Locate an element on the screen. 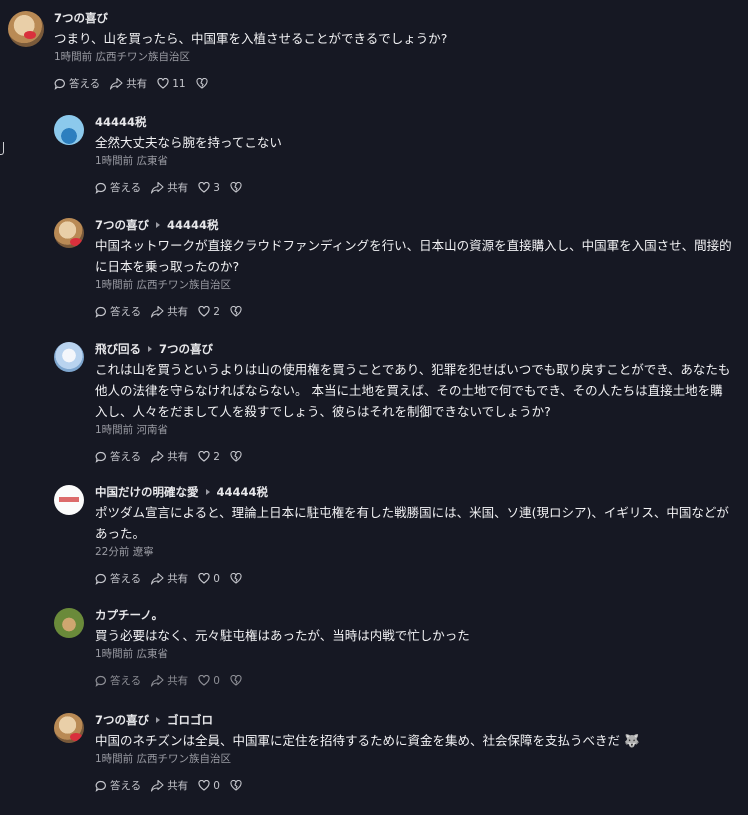 This screenshot has width=748, height=815. comment-author: カプチーノ。 is located at coordinates (129, 615).